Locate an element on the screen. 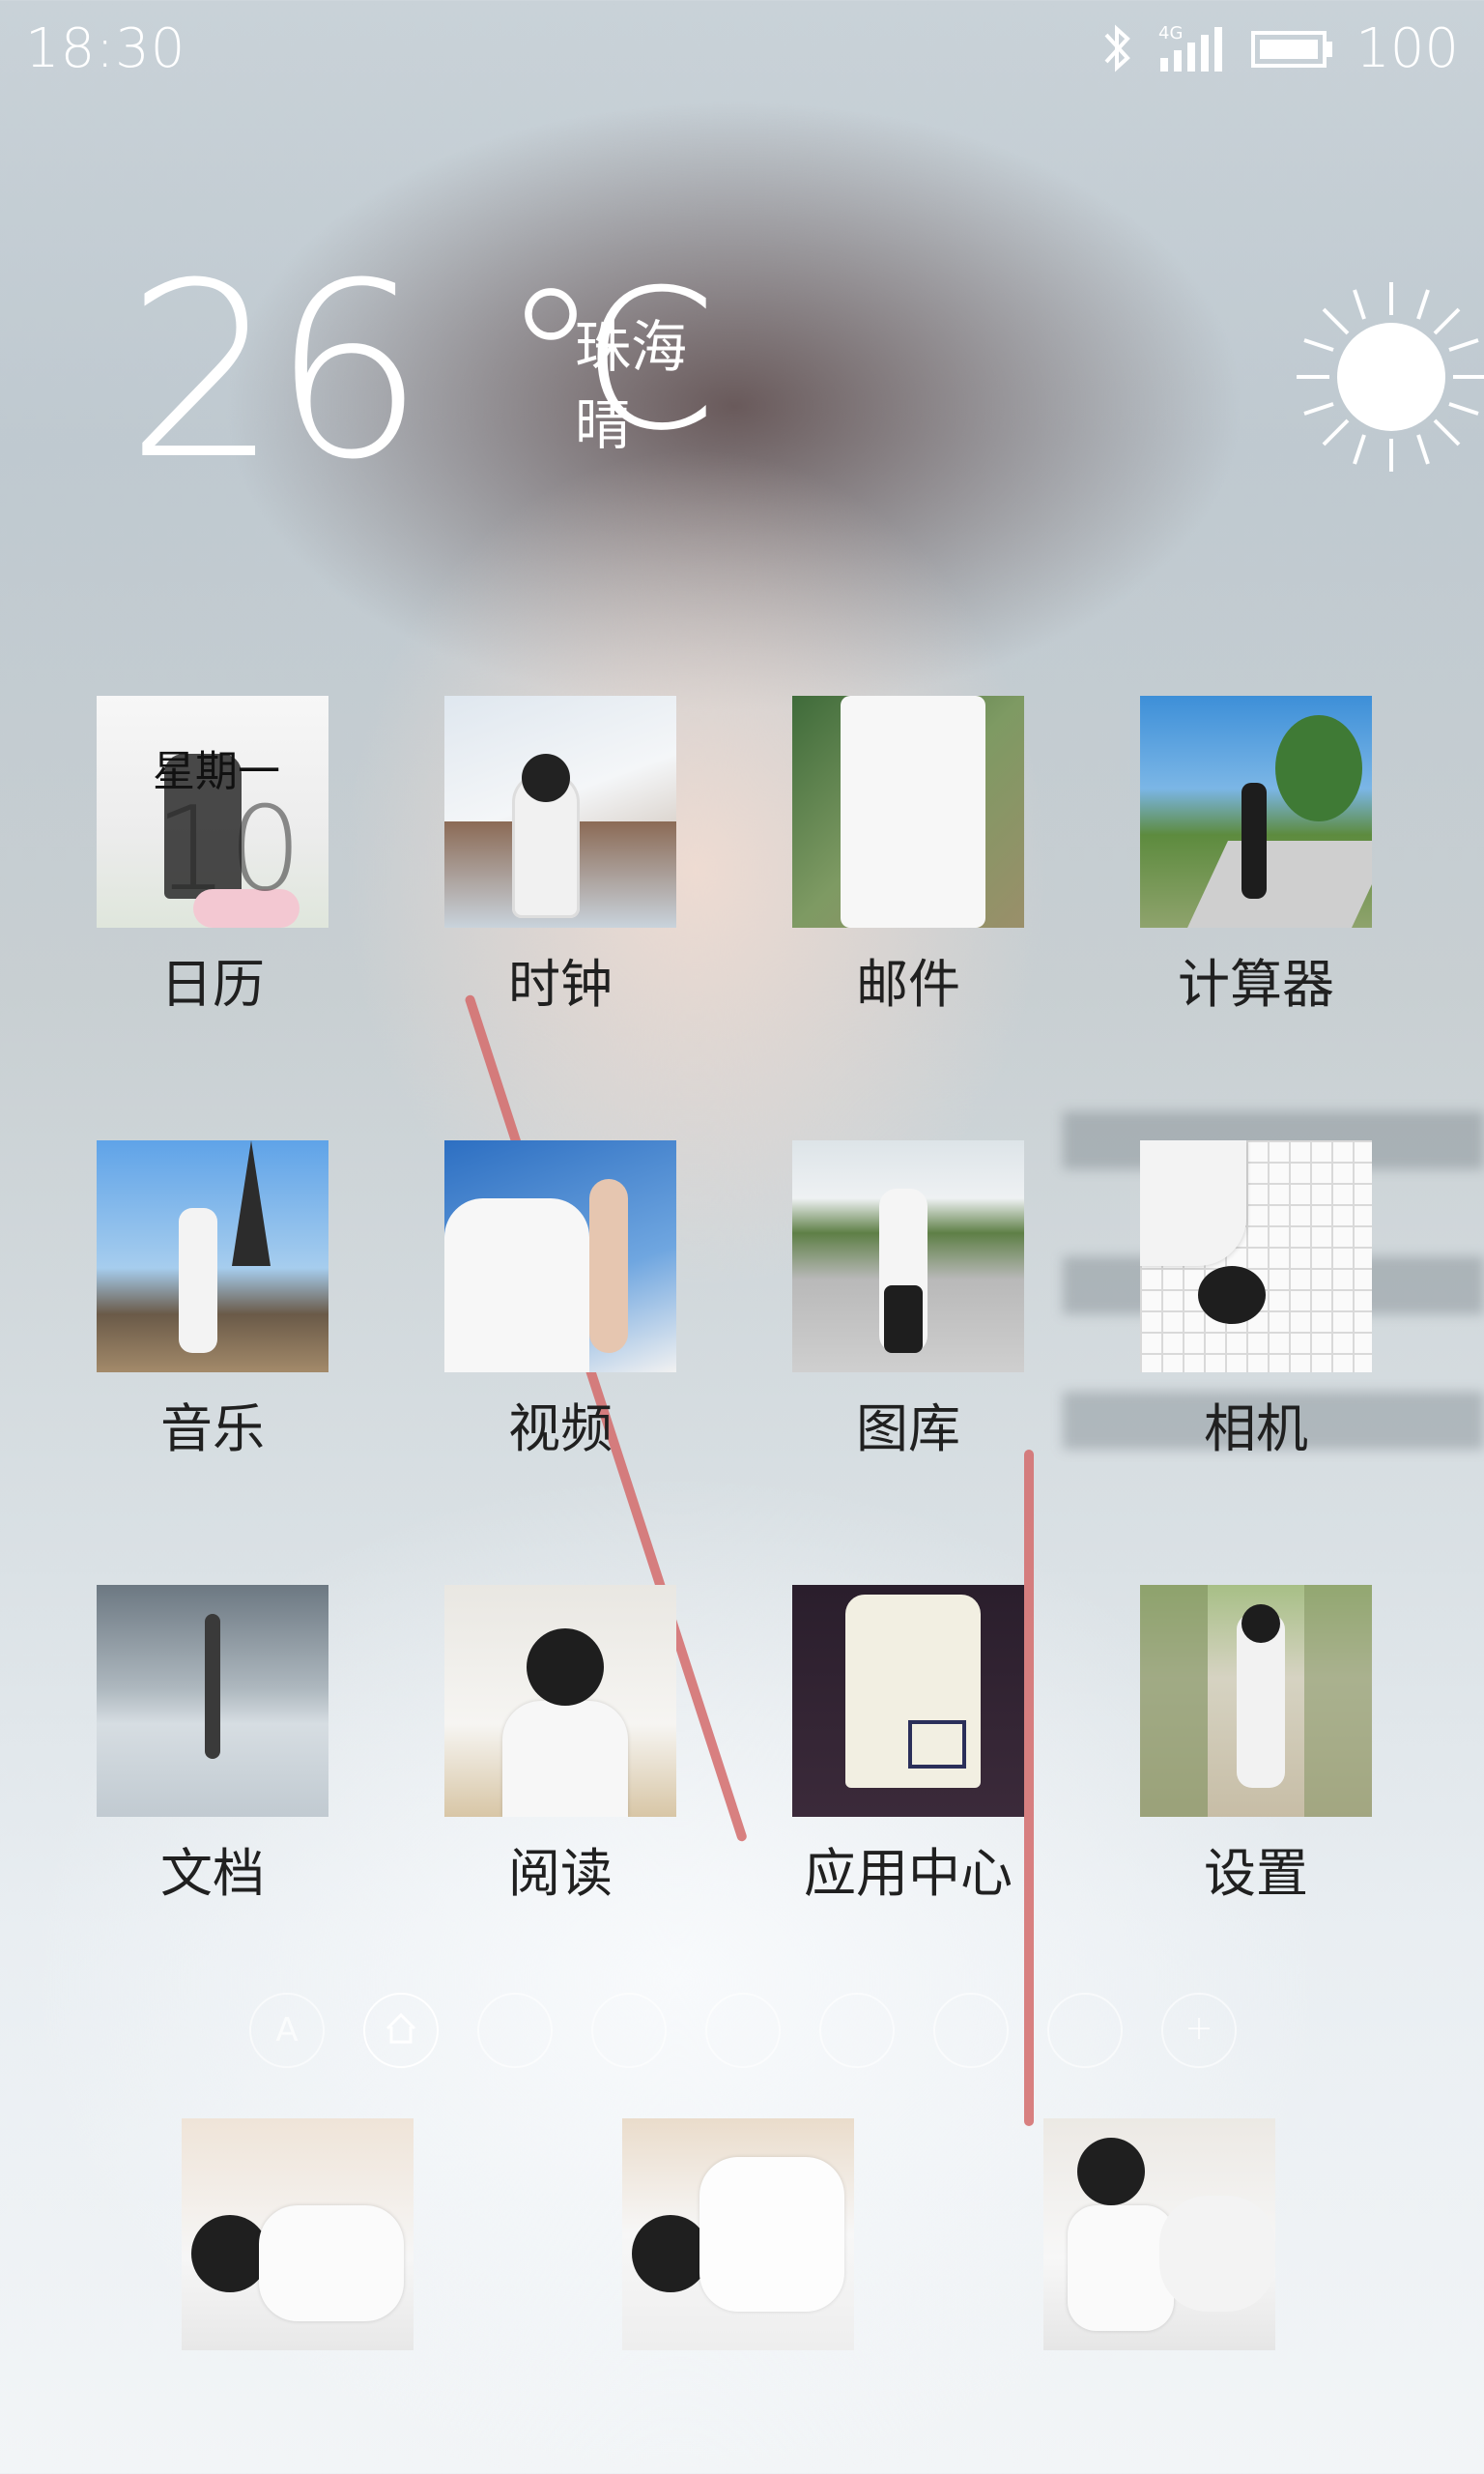  clock-icon is located at coordinates (560, 812).